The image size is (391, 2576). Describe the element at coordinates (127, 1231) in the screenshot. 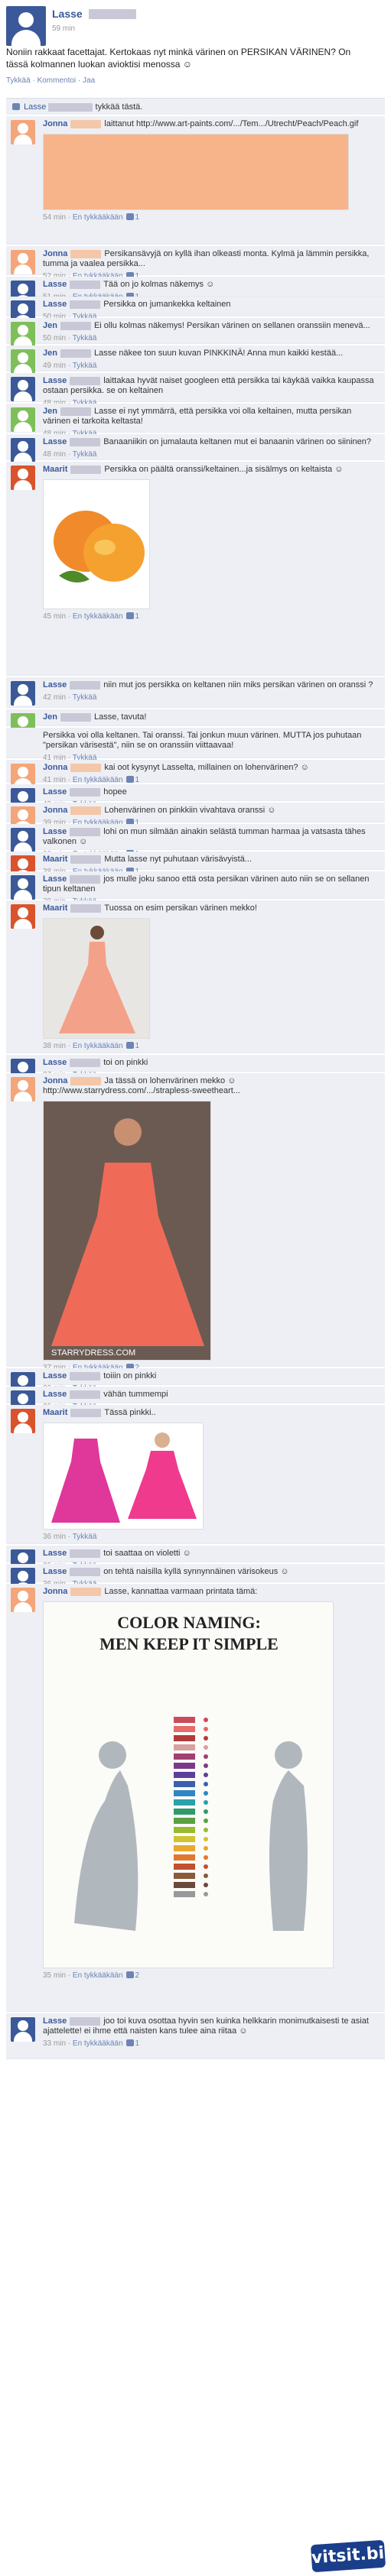

I see `salmon-dress-image: STARRYDRESS.COM` at that location.